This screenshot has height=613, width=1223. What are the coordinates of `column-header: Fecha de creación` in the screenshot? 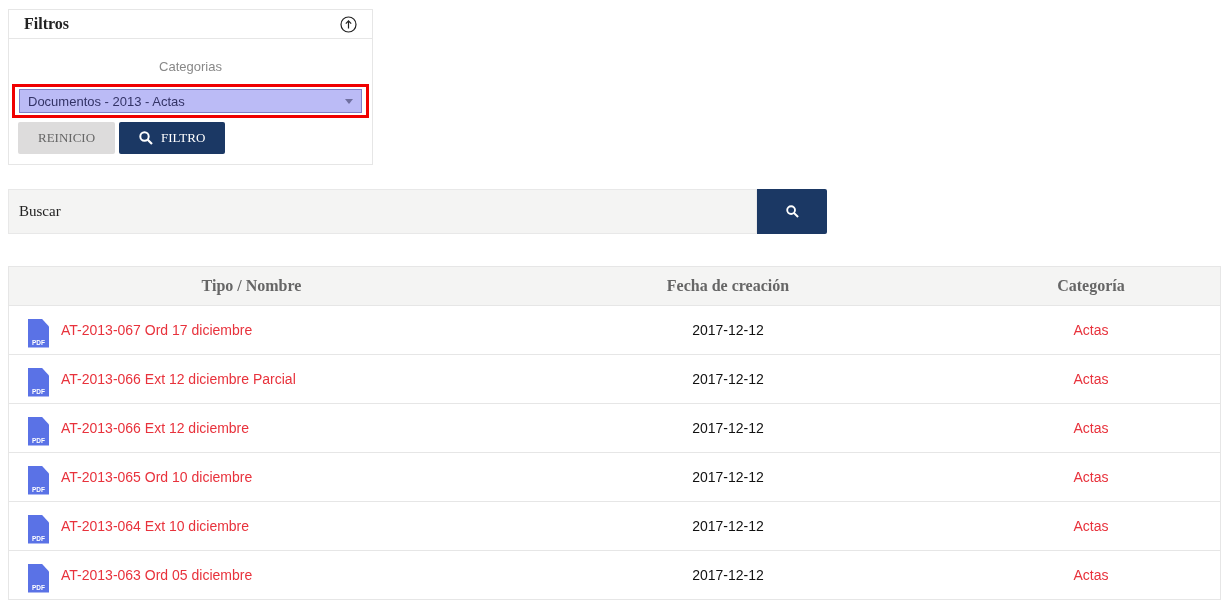 It's located at (728, 286).